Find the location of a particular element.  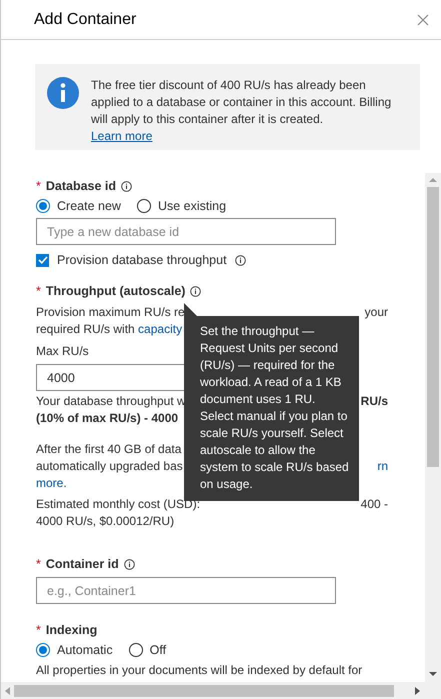

indexing-note: All properties in your documents will be indexed by default for is located at coordinates (200, 670).